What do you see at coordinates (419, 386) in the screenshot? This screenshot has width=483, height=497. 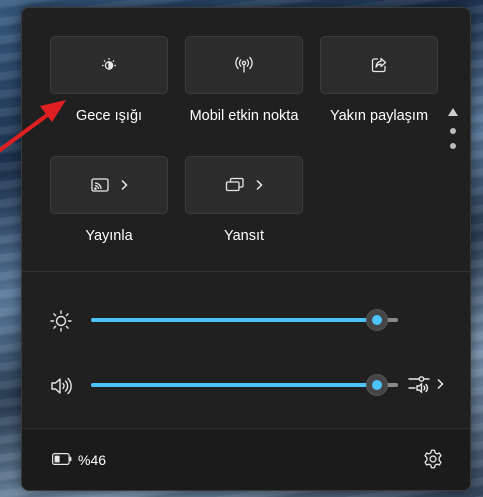 I see `audio-output-icon` at bounding box center [419, 386].